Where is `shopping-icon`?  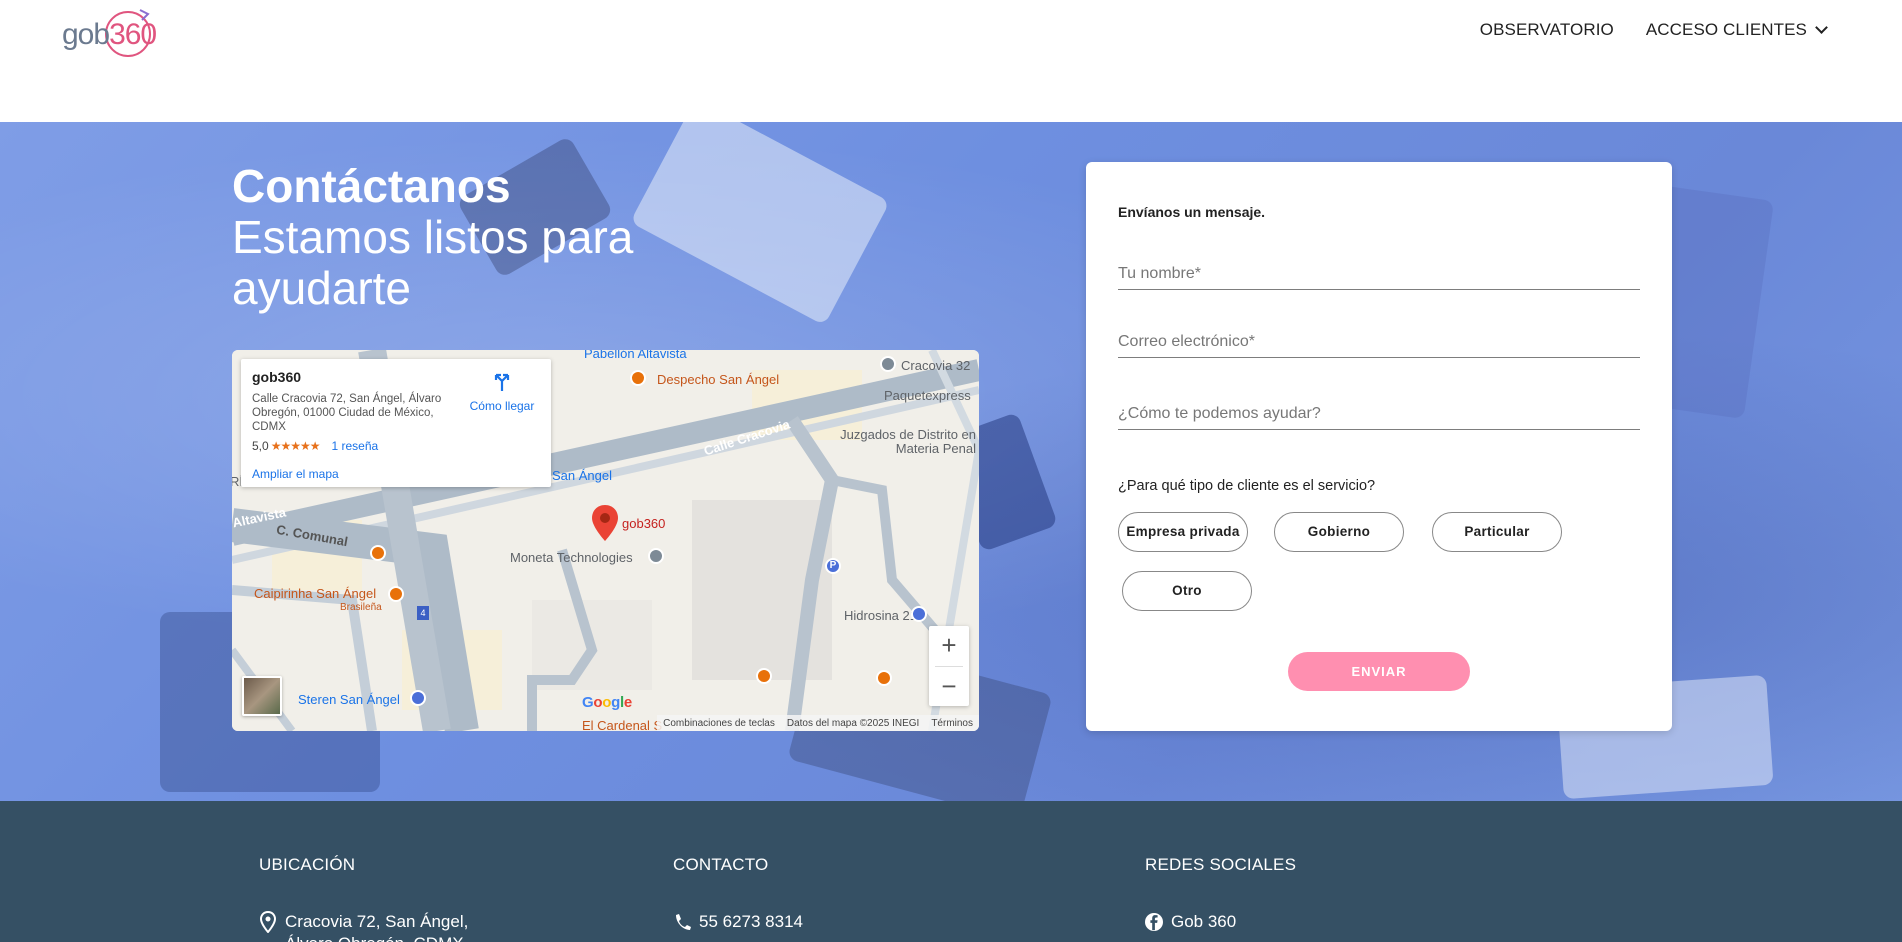 shopping-icon is located at coordinates (418, 698).